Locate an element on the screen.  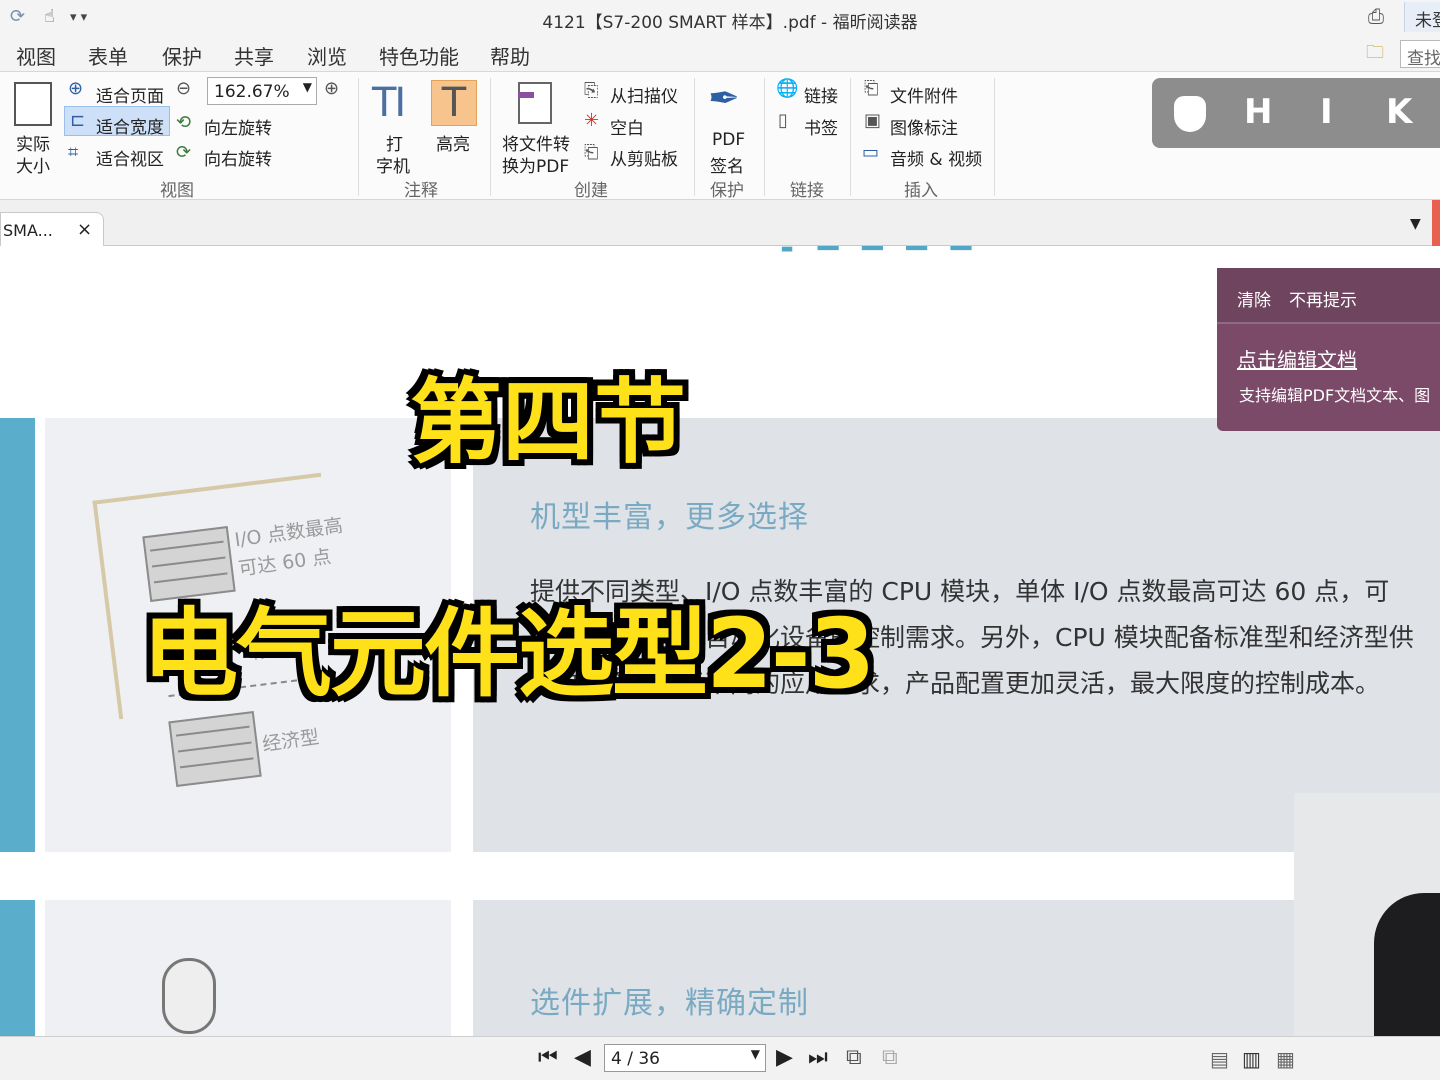
page-number-input: 4 / 36 ▼ is located at coordinates (685, 1058).